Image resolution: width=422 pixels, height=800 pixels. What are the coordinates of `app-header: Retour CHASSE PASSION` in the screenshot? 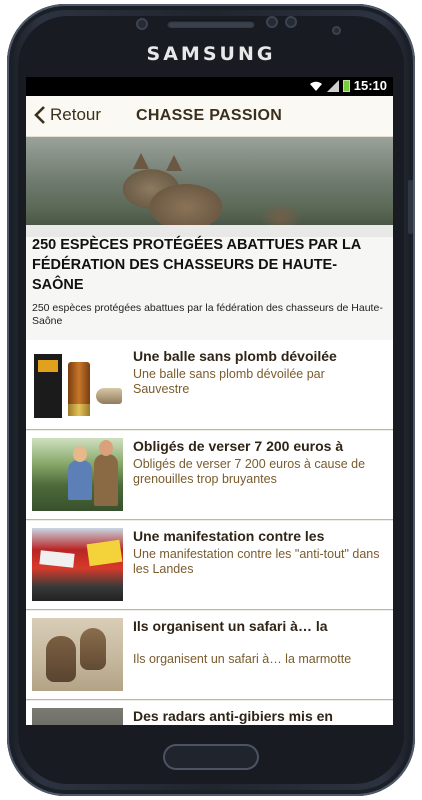 It's located at (209, 116).